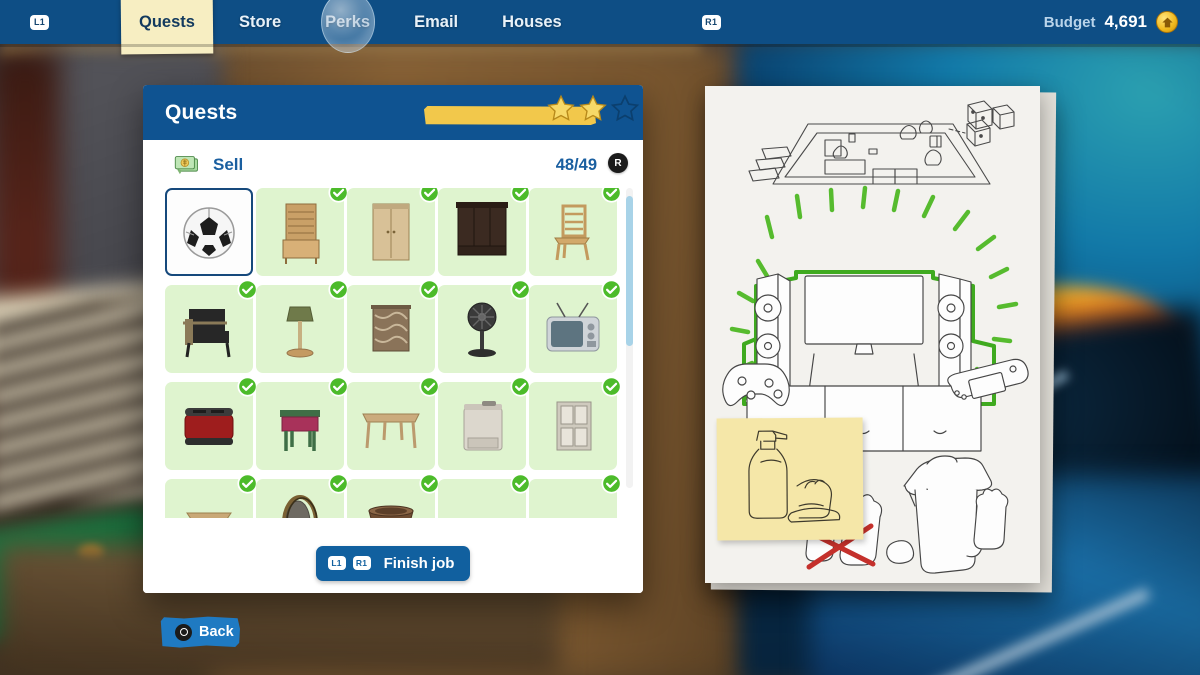  What do you see at coordinates (482, 502) in the screenshot?
I see `wood-plank-icon` at bounding box center [482, 502].